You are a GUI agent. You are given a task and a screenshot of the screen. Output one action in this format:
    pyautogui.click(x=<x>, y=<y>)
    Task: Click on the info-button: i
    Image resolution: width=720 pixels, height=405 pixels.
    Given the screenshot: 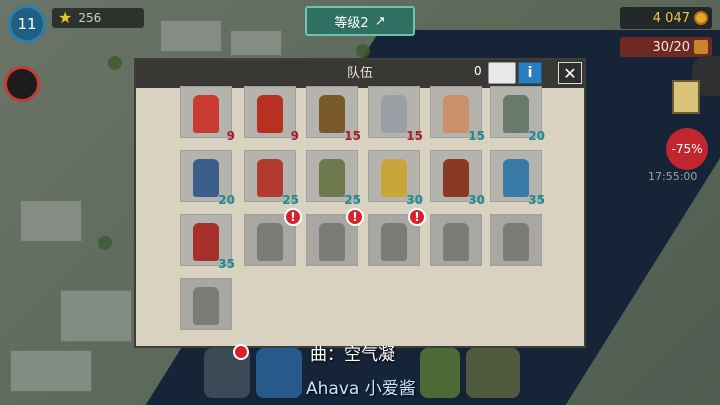 What is the action you would take?
    pyautogui.click(x=530, y=73)
    